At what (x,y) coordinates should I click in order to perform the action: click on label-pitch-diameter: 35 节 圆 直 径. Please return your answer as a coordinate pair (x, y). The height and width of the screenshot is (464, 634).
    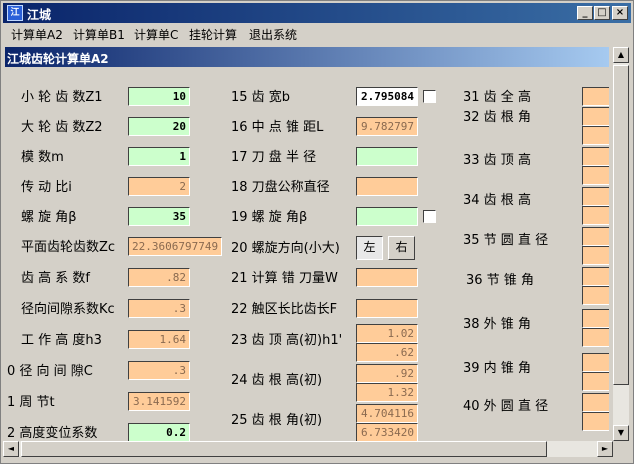
    Looking at the image, I should click on (506, 240).